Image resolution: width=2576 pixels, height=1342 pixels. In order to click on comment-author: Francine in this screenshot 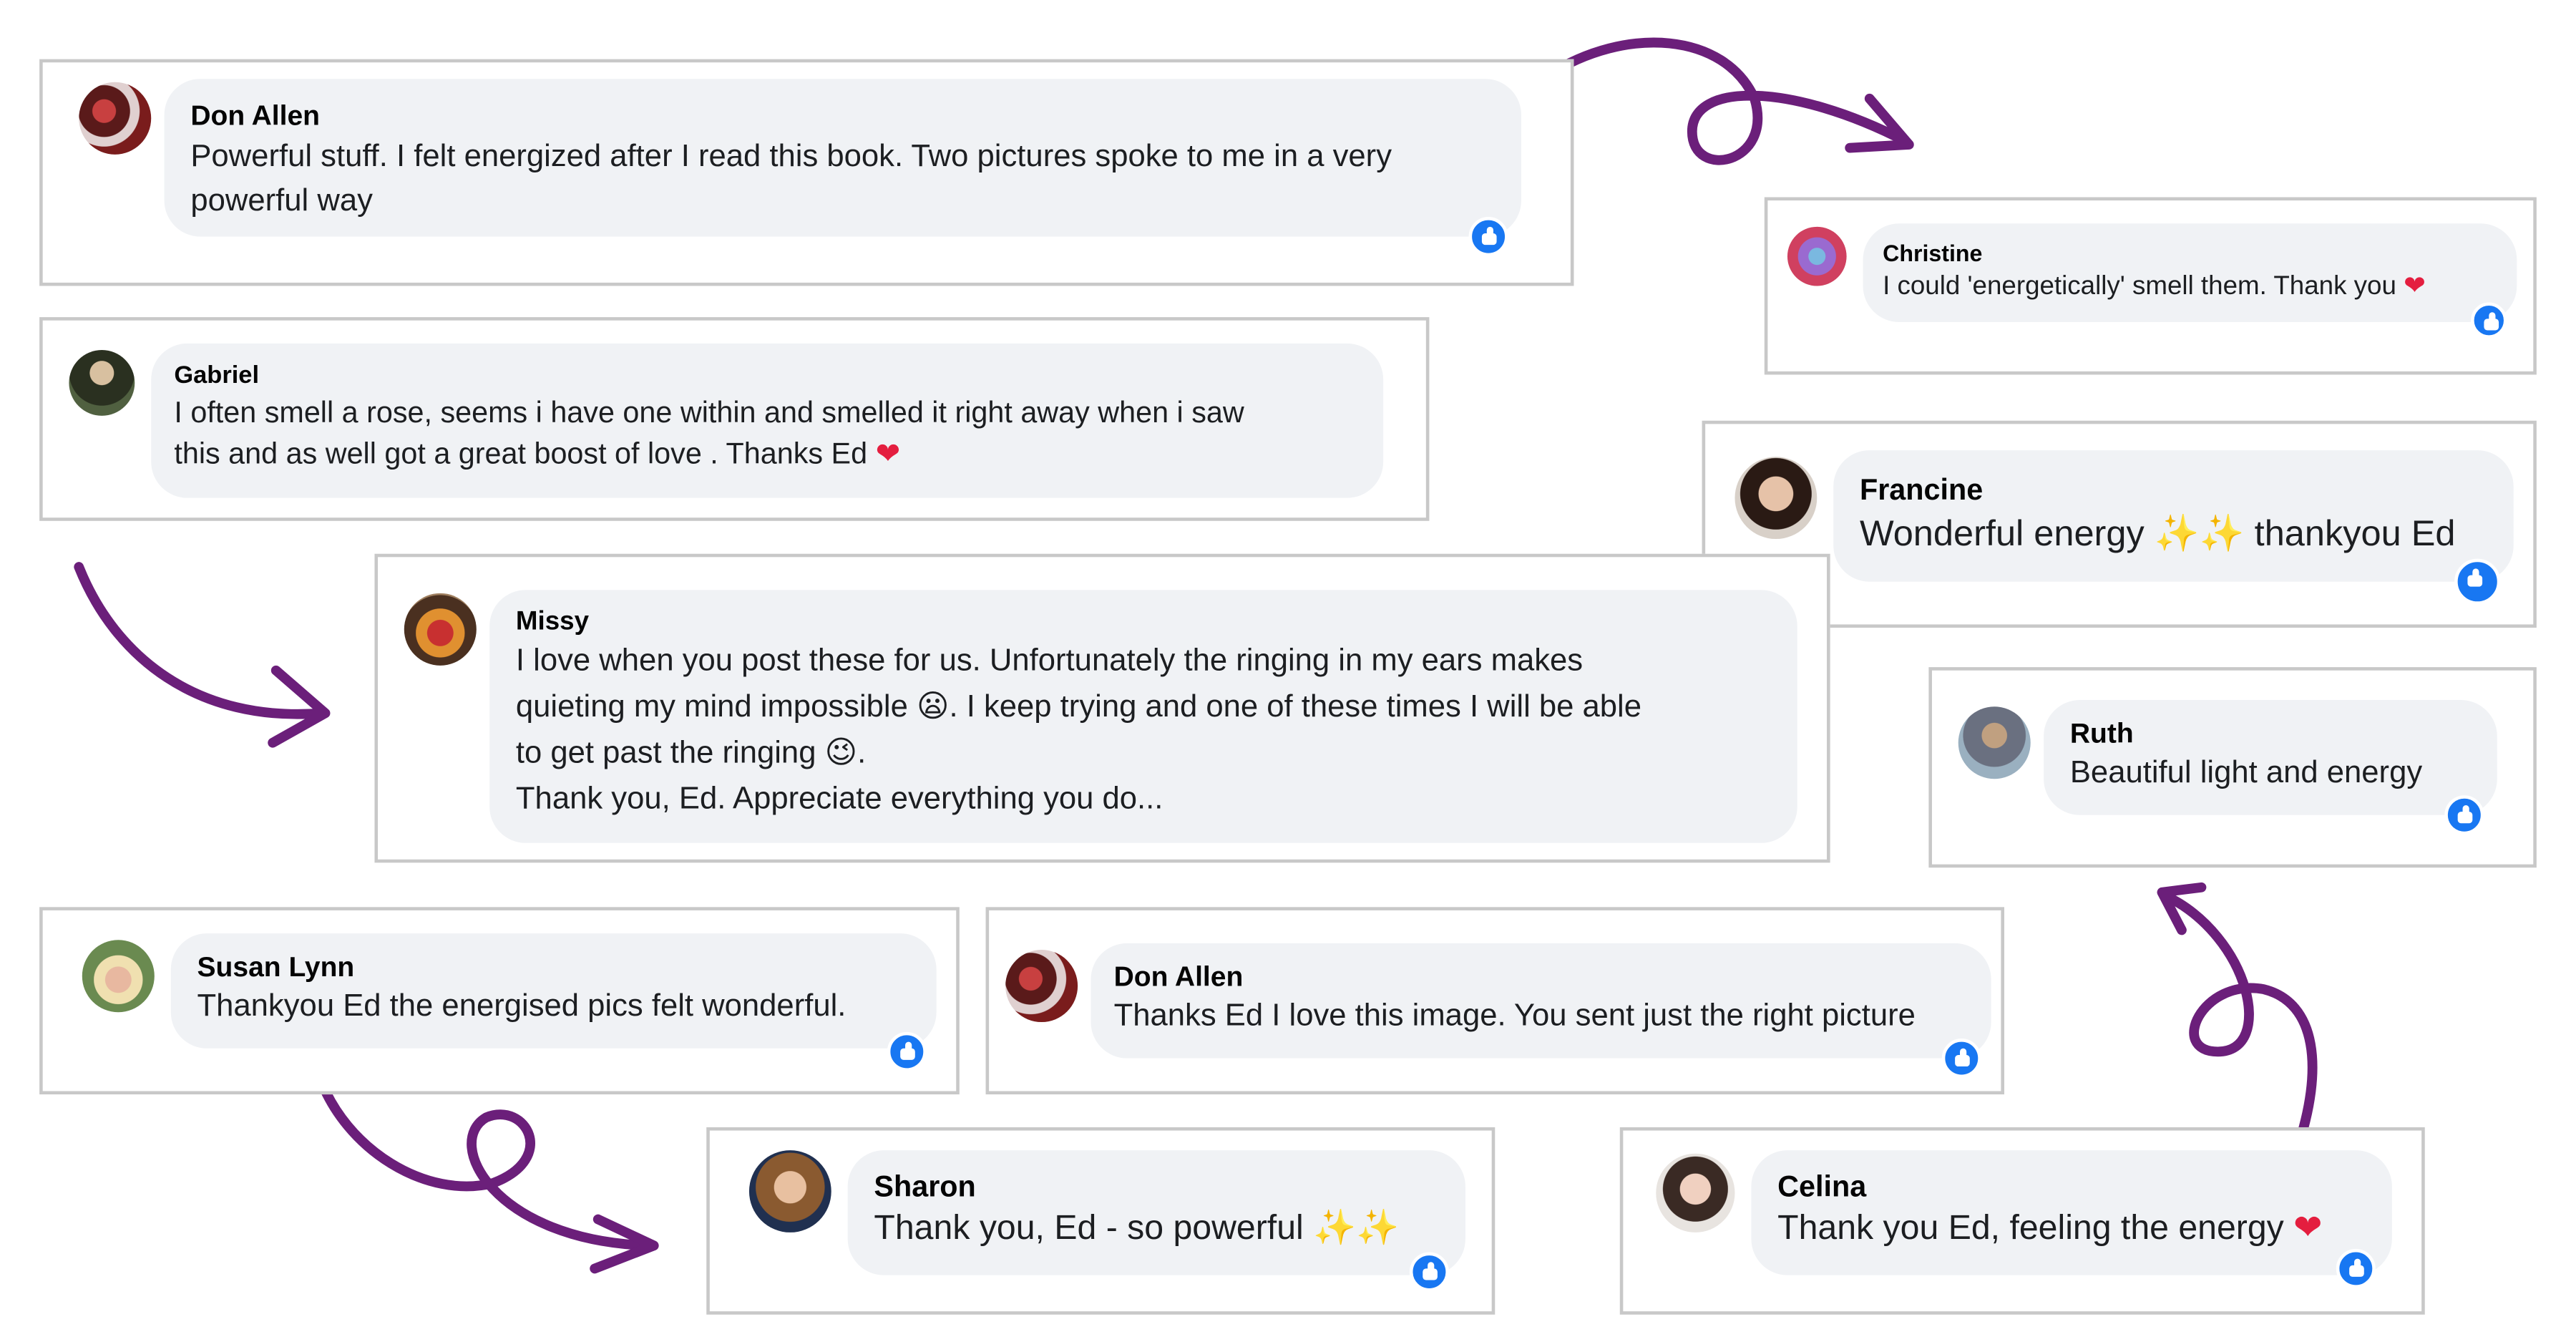, I will do `click(2173, 490)`.